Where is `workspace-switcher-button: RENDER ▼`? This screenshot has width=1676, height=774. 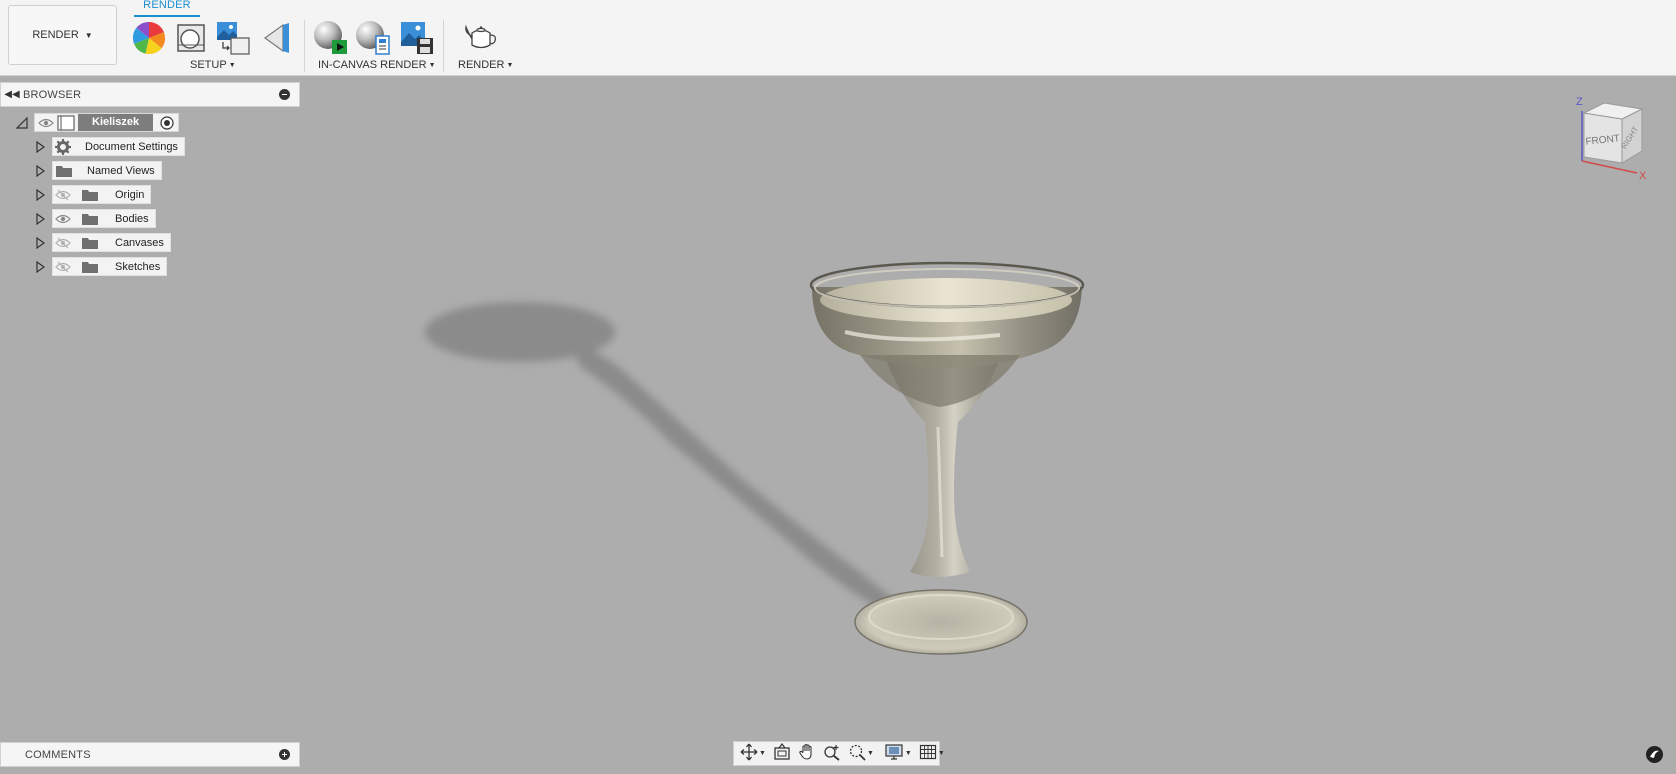 workspace-switcher-button: RENDER ▼ is located at coordinates (62, 35).